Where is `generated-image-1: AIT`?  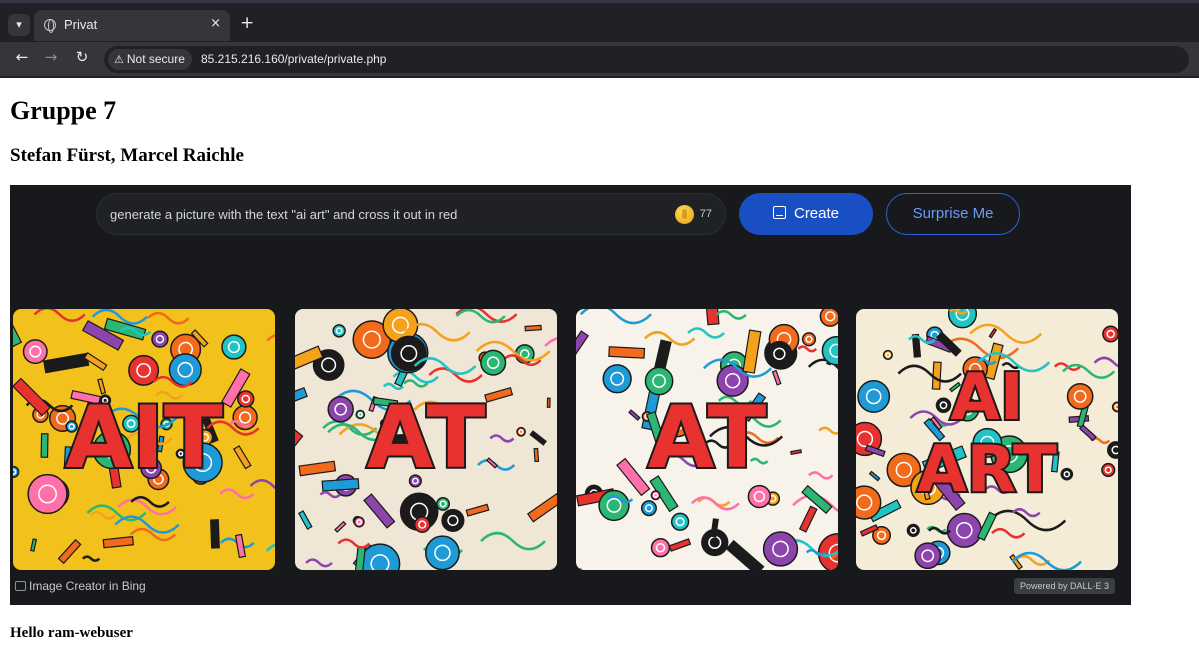 generated-image-1: AIT is located at coordinates (144, 439).